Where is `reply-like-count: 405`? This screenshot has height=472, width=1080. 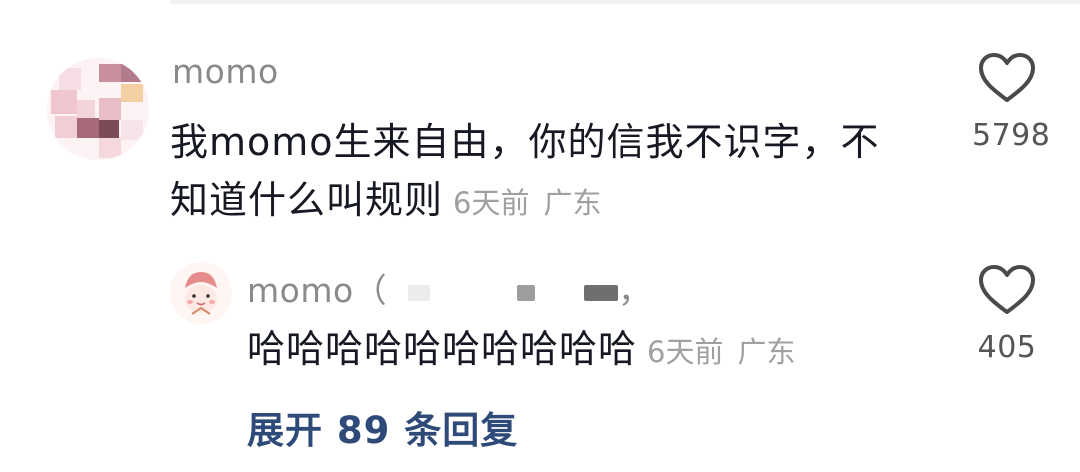
reply-like-count: 405 is located at coordinates (1007, 347).